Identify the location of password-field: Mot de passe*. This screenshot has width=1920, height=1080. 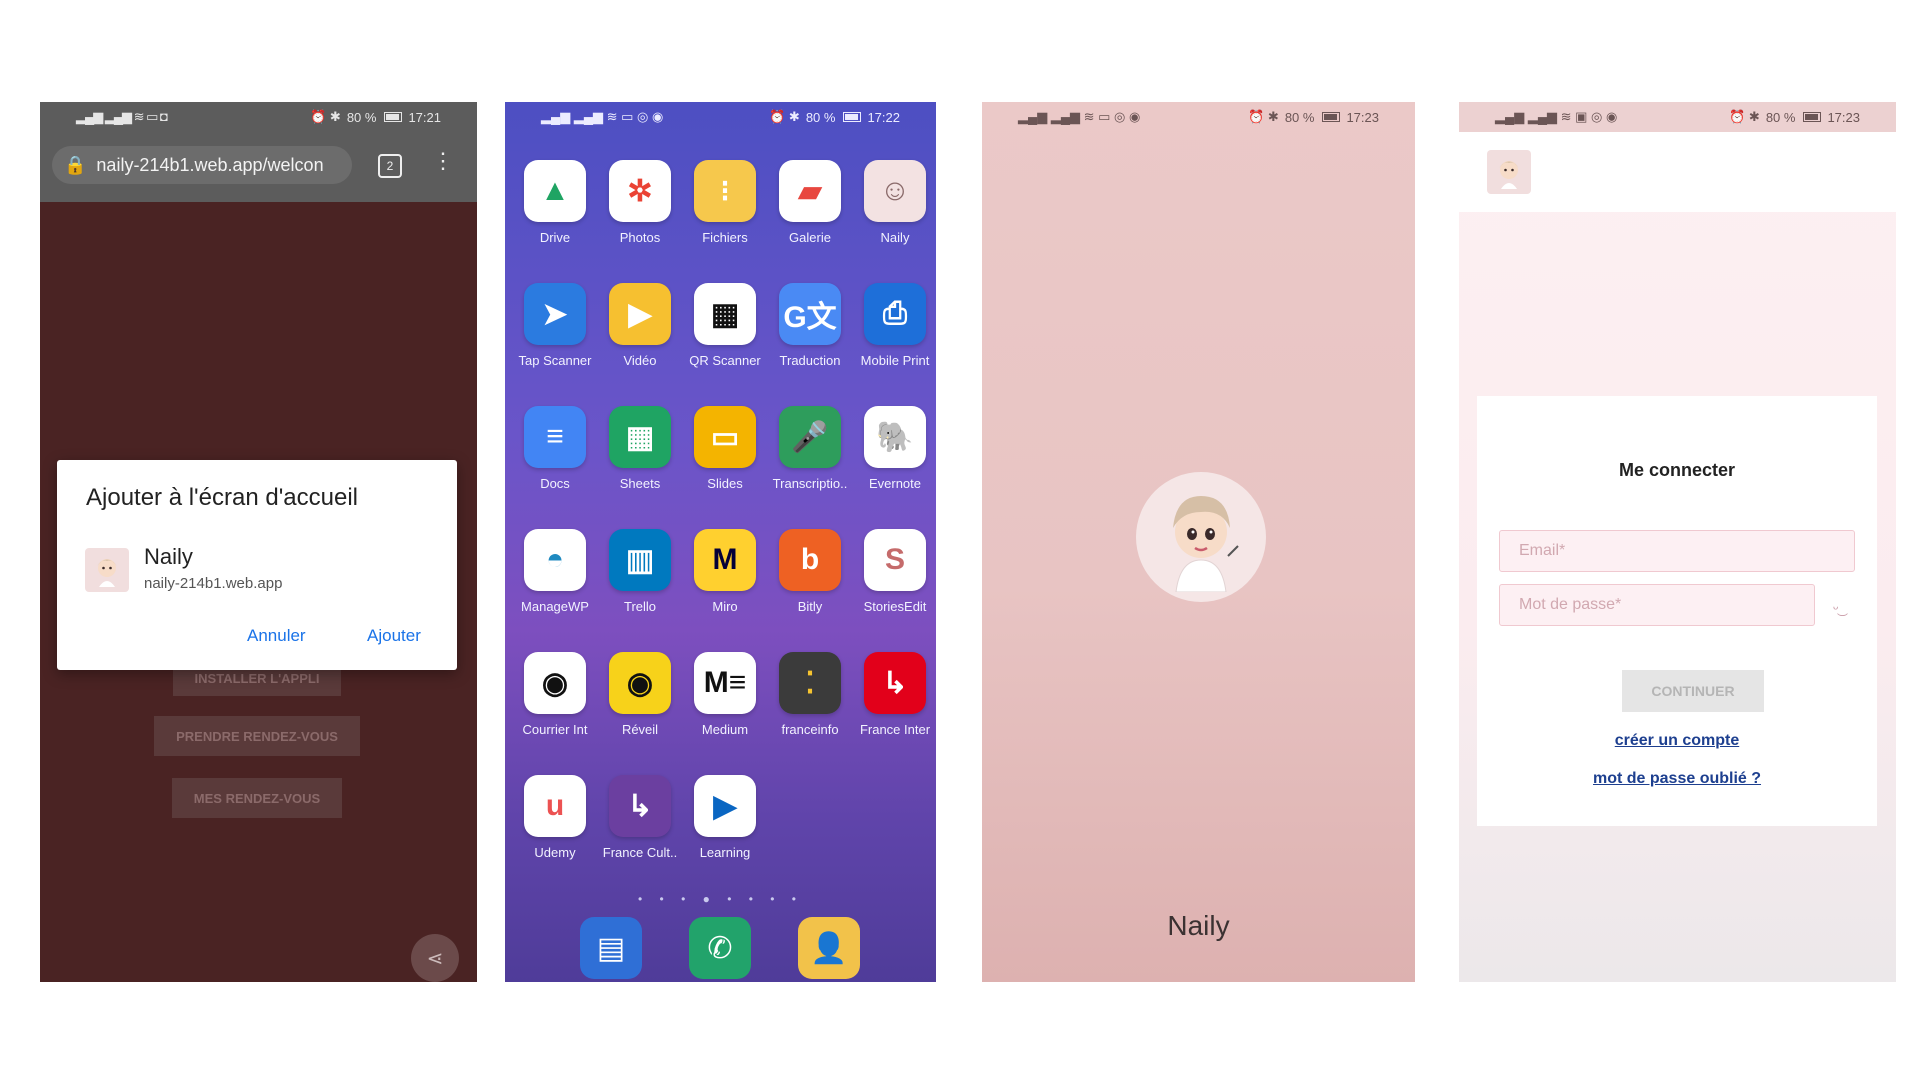
(1657, 605).